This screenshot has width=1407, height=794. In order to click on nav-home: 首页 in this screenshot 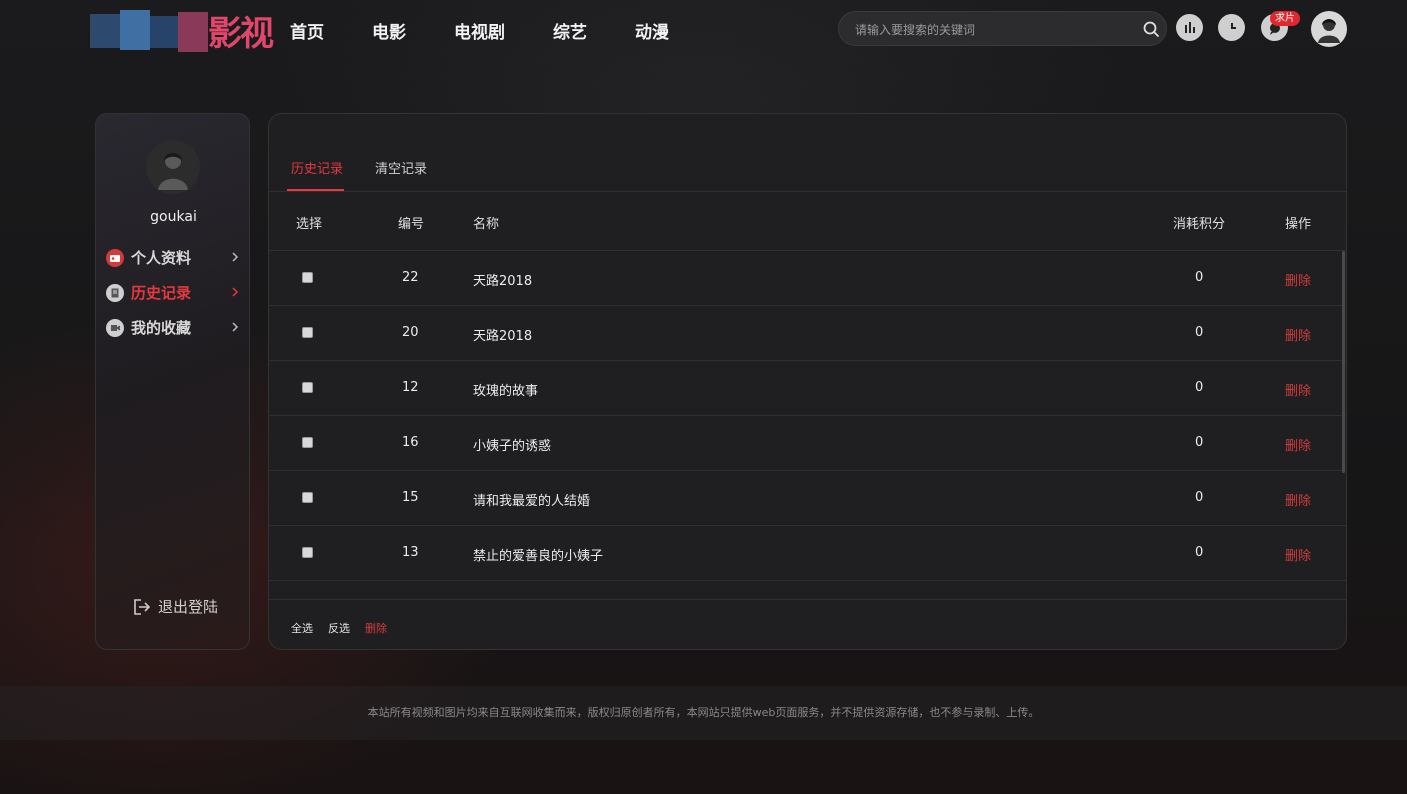, I will do `click(307, 30)`.